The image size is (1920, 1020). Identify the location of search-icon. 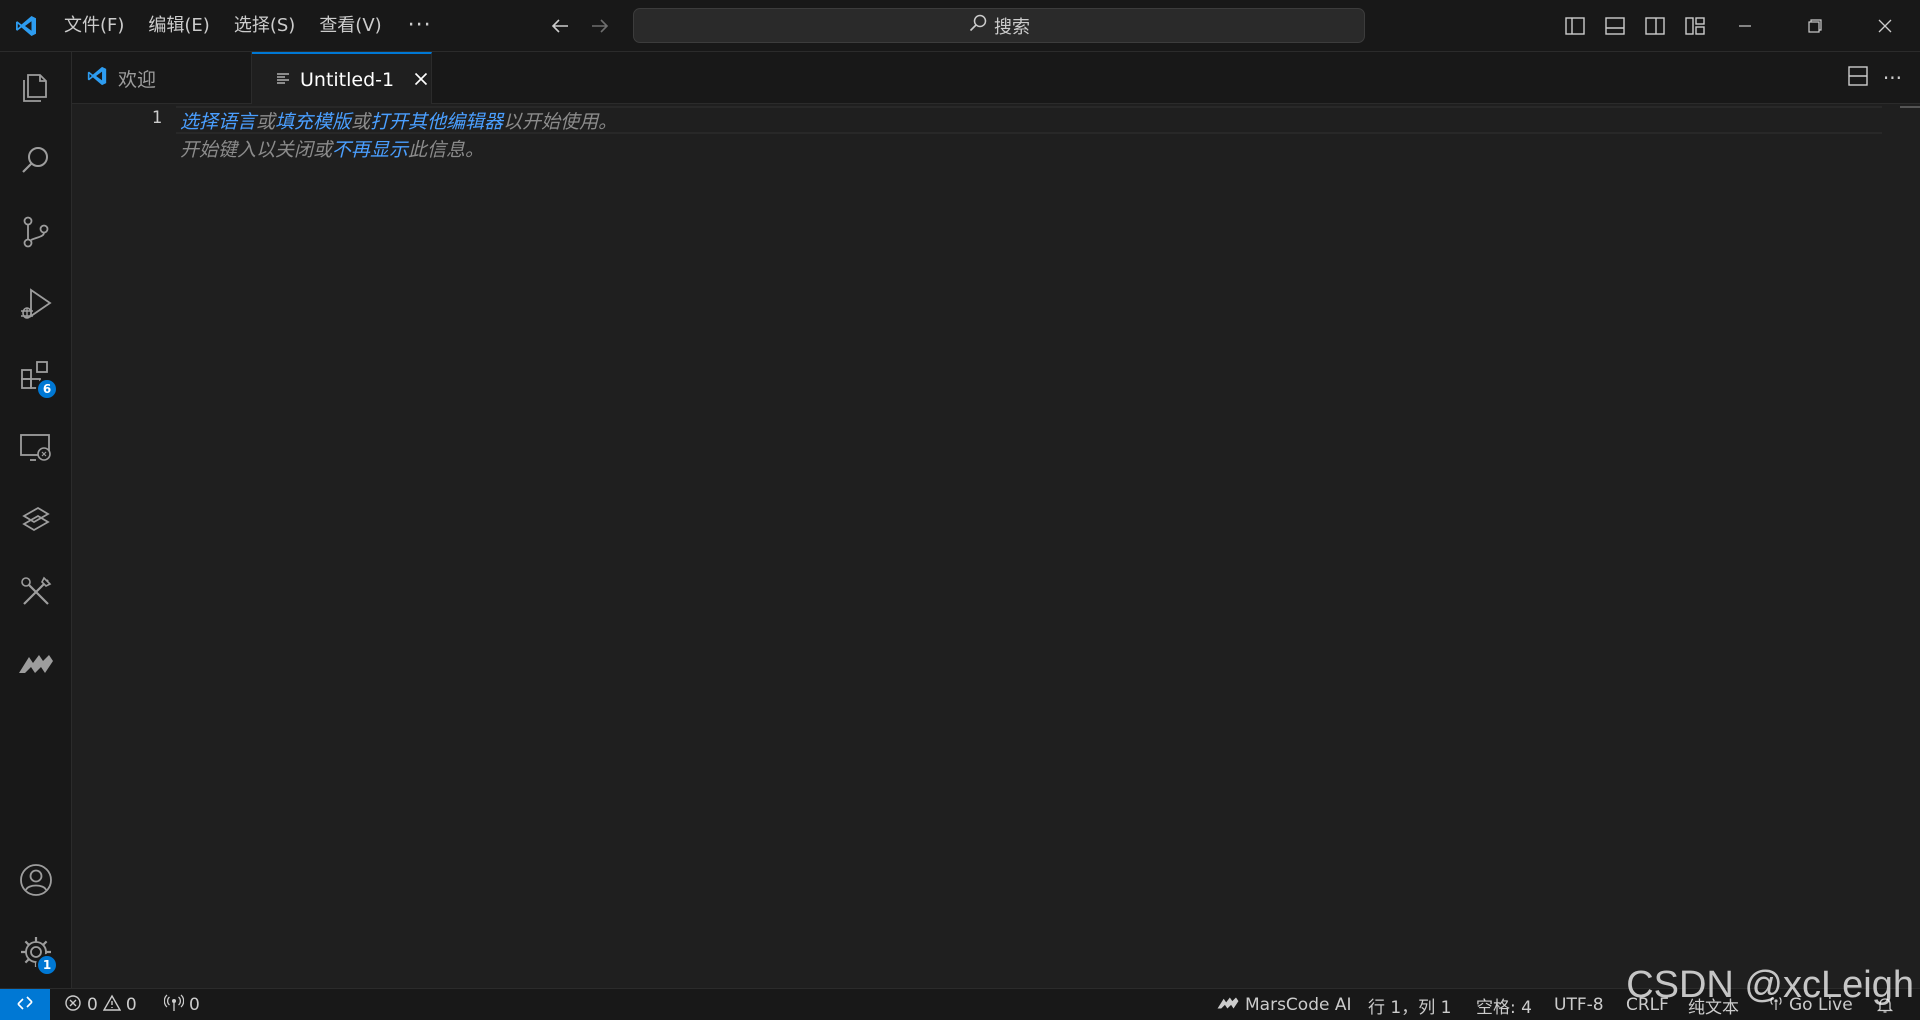
(978, 25).